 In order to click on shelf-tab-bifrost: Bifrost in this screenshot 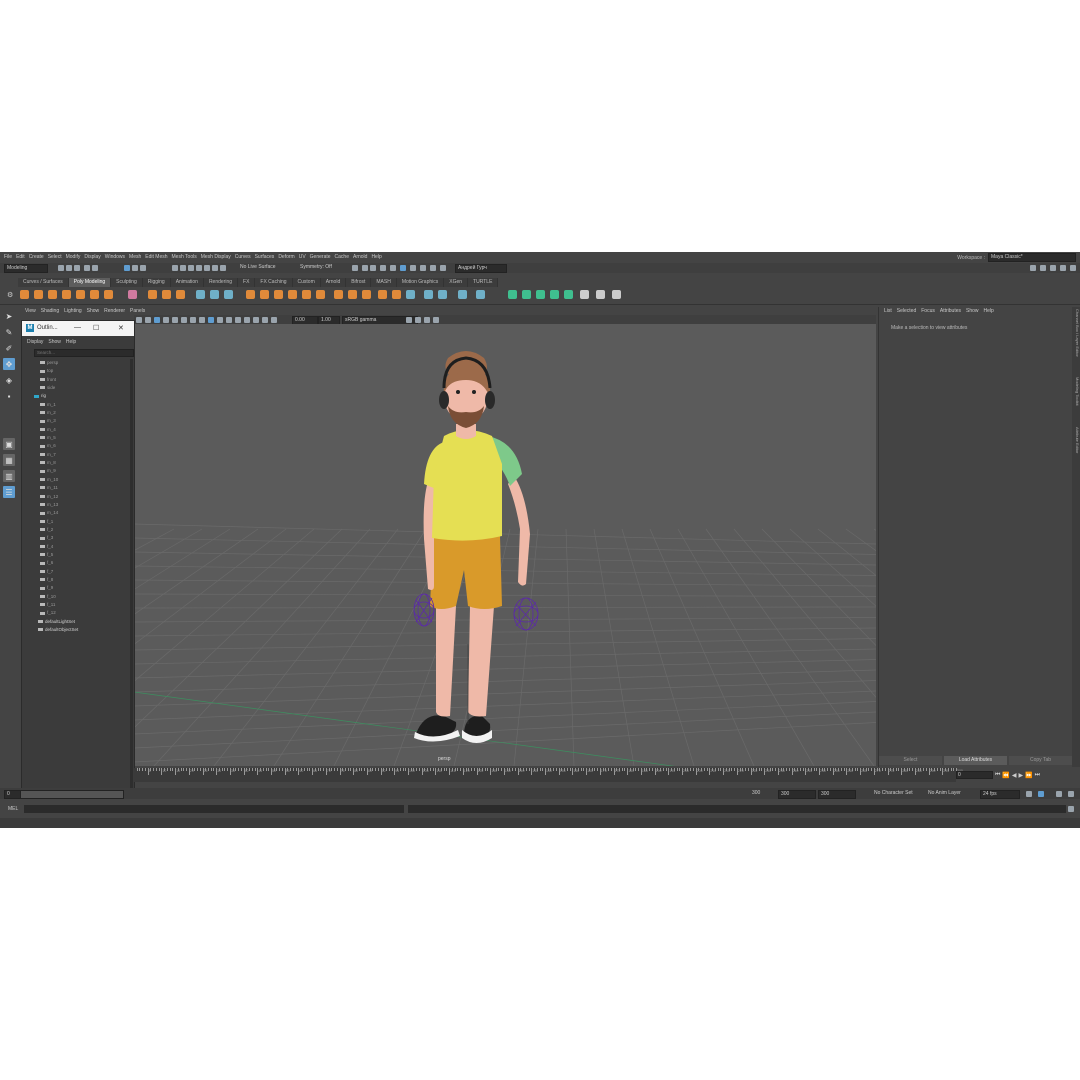, I will do `click(359, 282)`.